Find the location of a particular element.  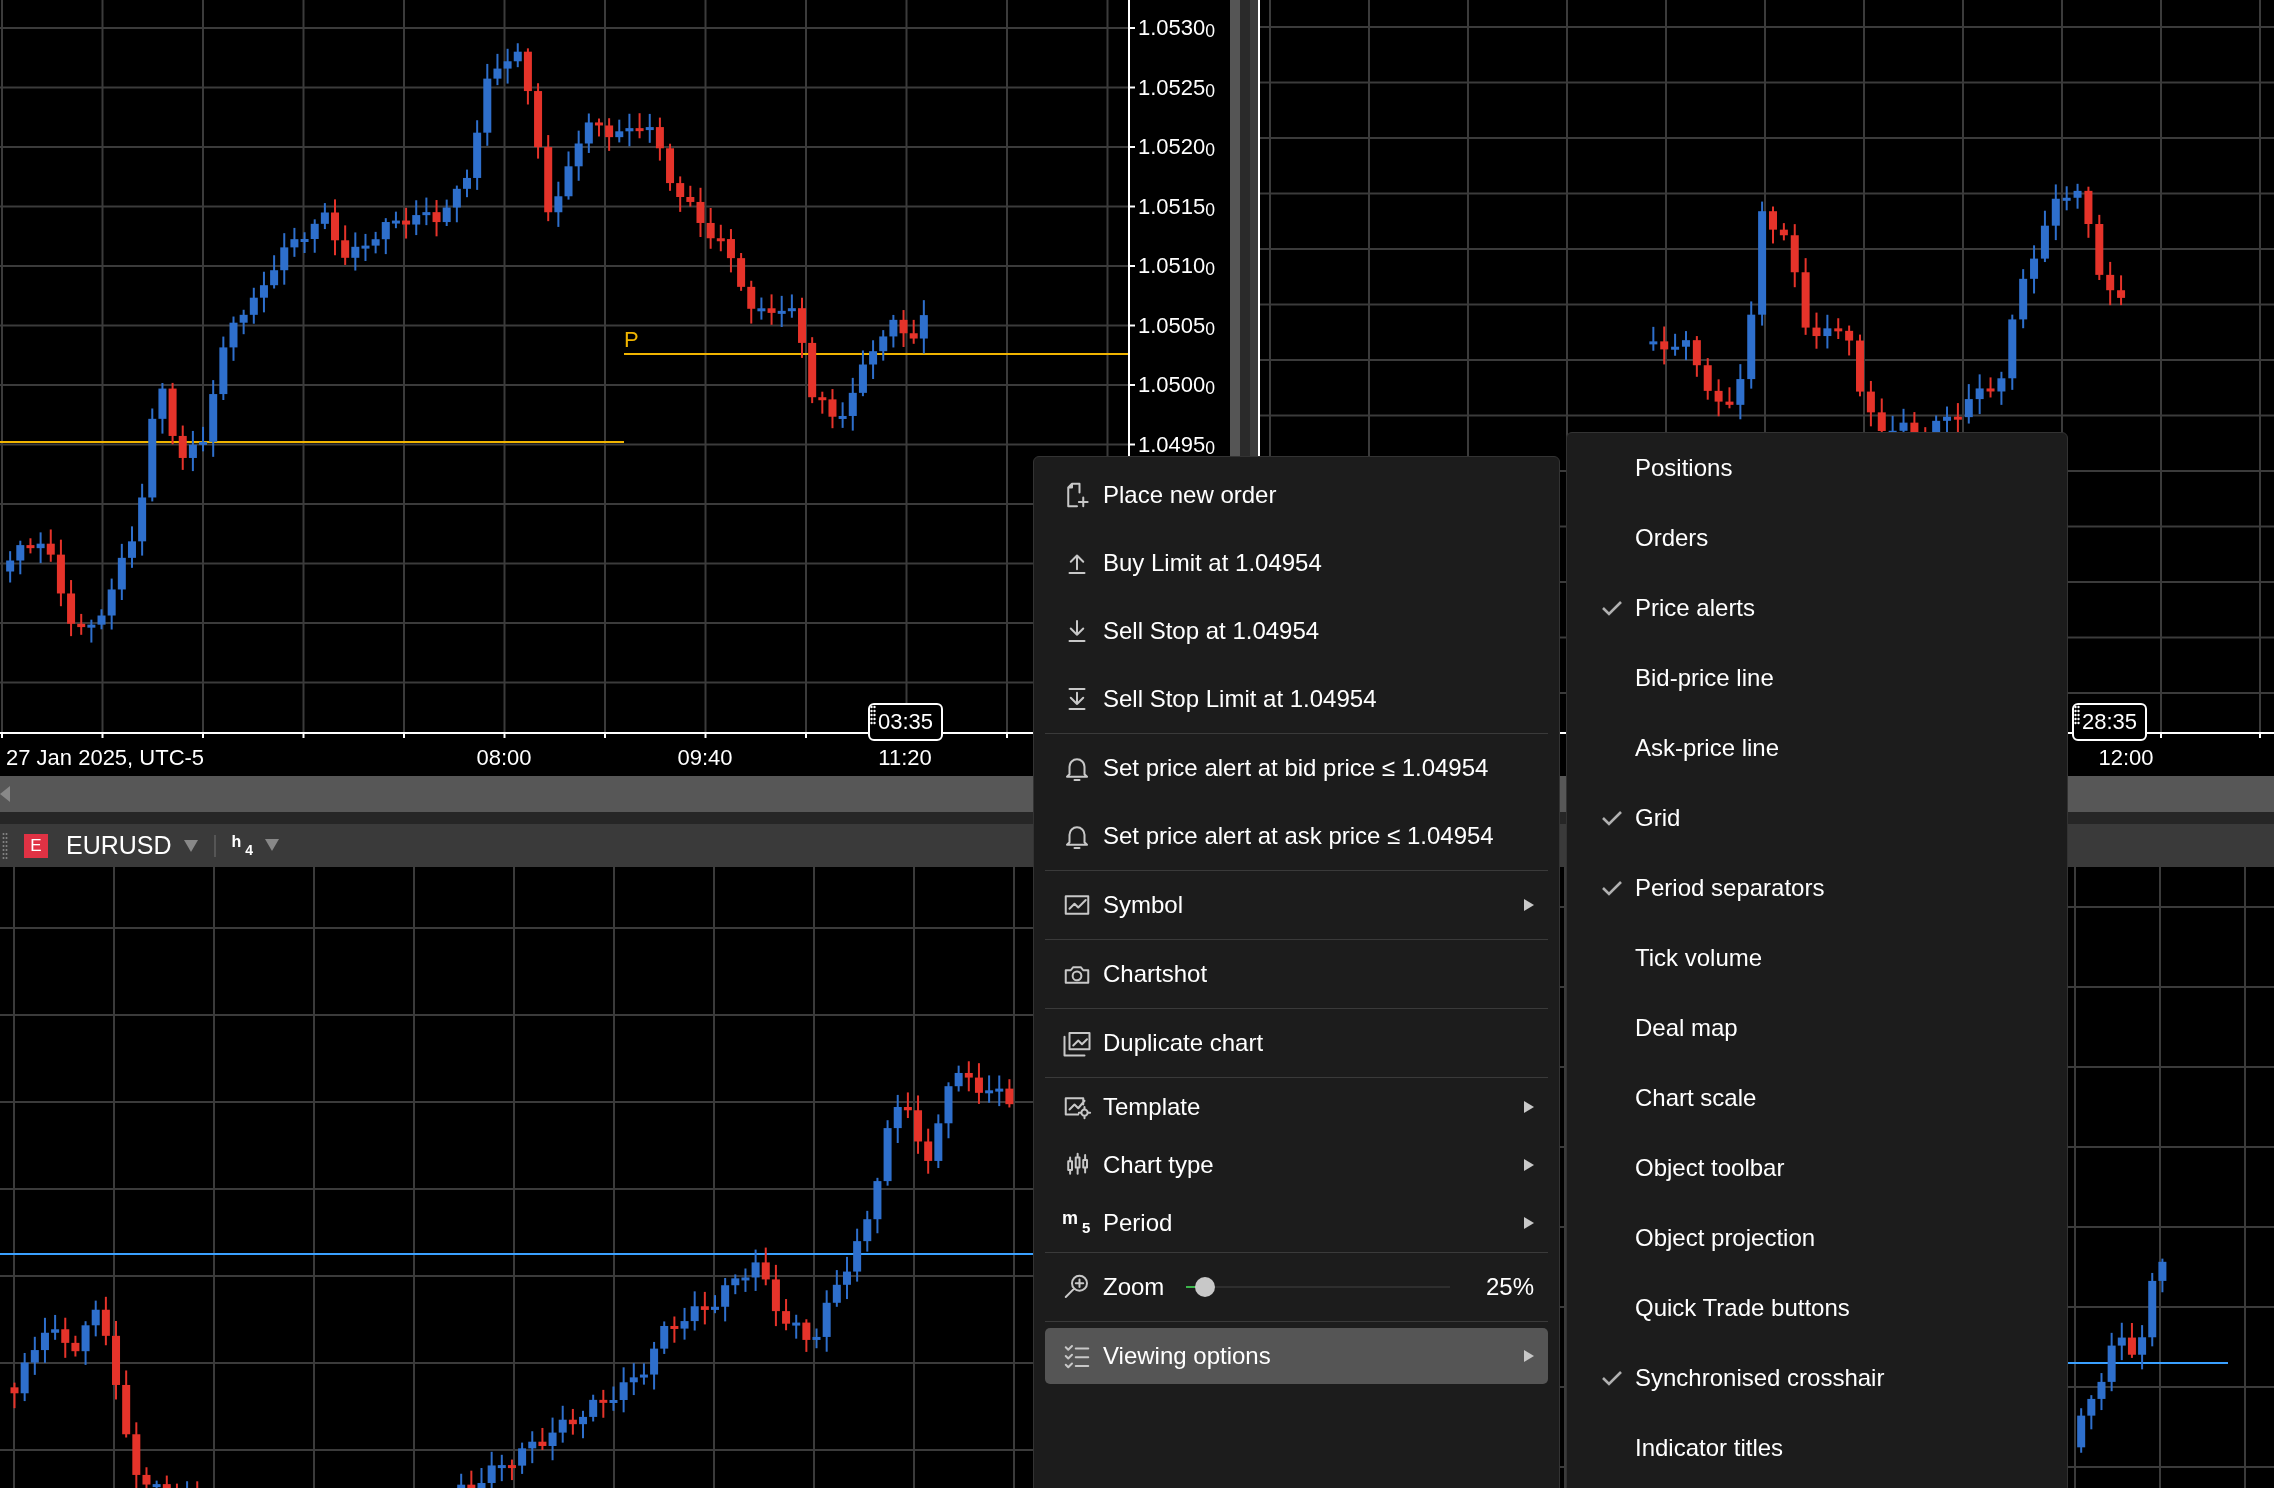

price-axis-label: 1.0520$_{0}$ is located at coordinates (1177, 148).